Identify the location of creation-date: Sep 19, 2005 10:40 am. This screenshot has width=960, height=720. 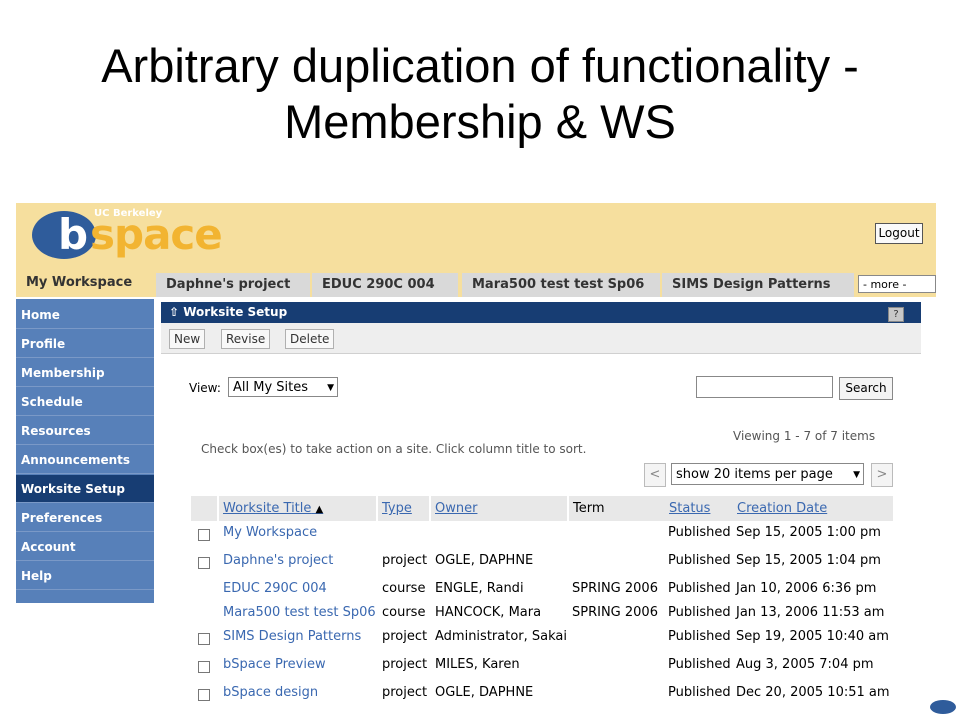
(812, 636).